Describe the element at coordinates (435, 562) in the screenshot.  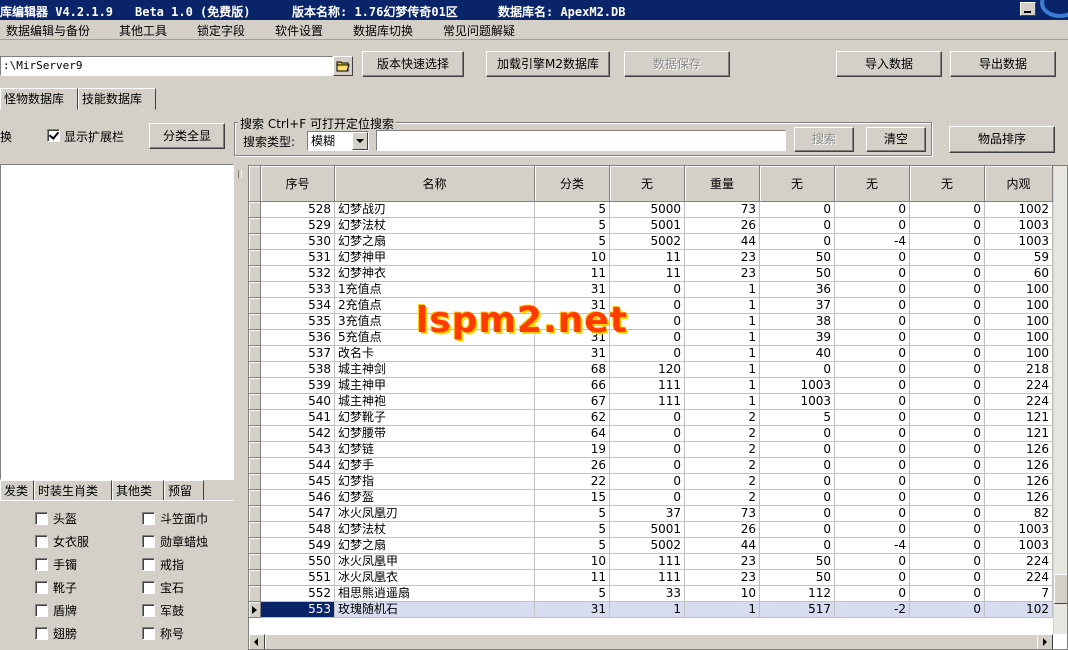
I see `cell-name: 冰火凤凰甲` at that location.